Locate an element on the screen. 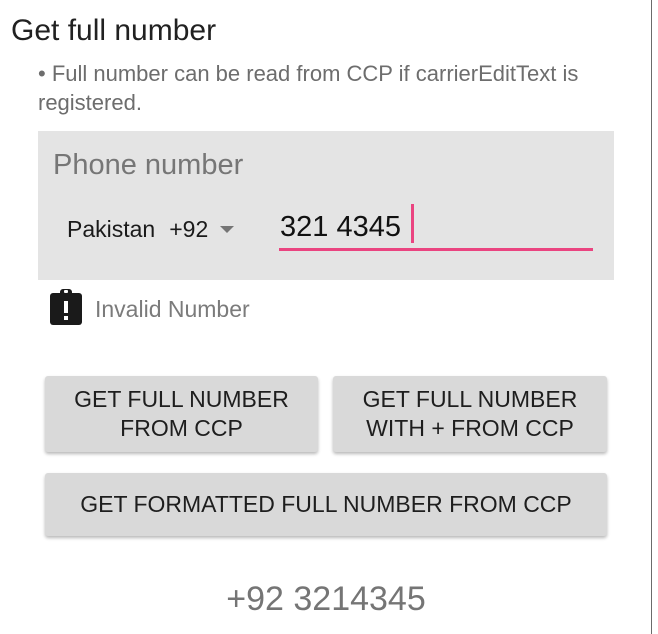 The image size is (658, 634). get-full-number-button: GET FULL NUMBER FROM CCP is located at coordinates (181, 414).